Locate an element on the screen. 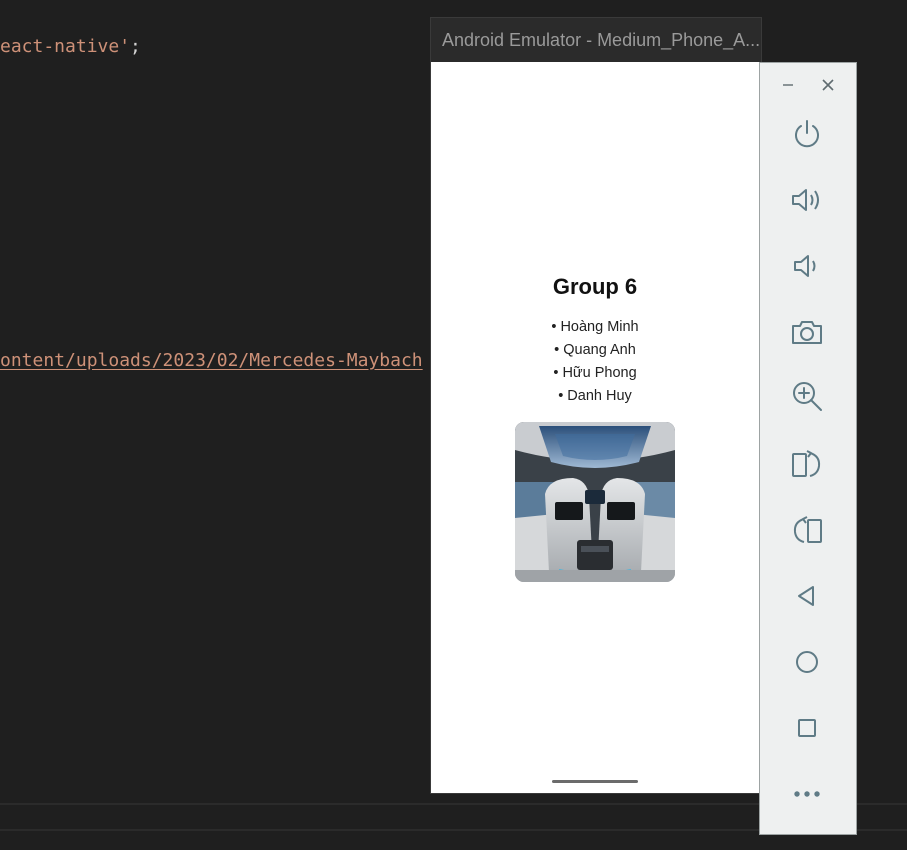  list-item: • Danh Huy is located at coordinates (595, 396).